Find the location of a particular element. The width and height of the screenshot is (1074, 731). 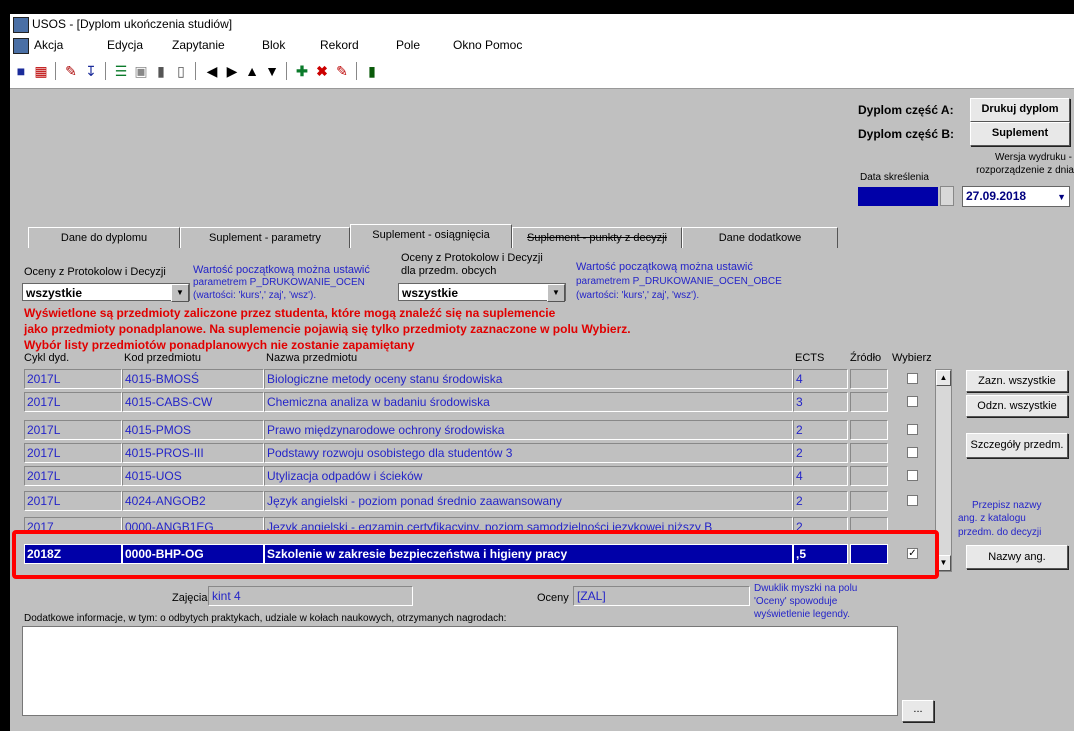

next-record-icon: ▼ is located at coordinates (272, 71).